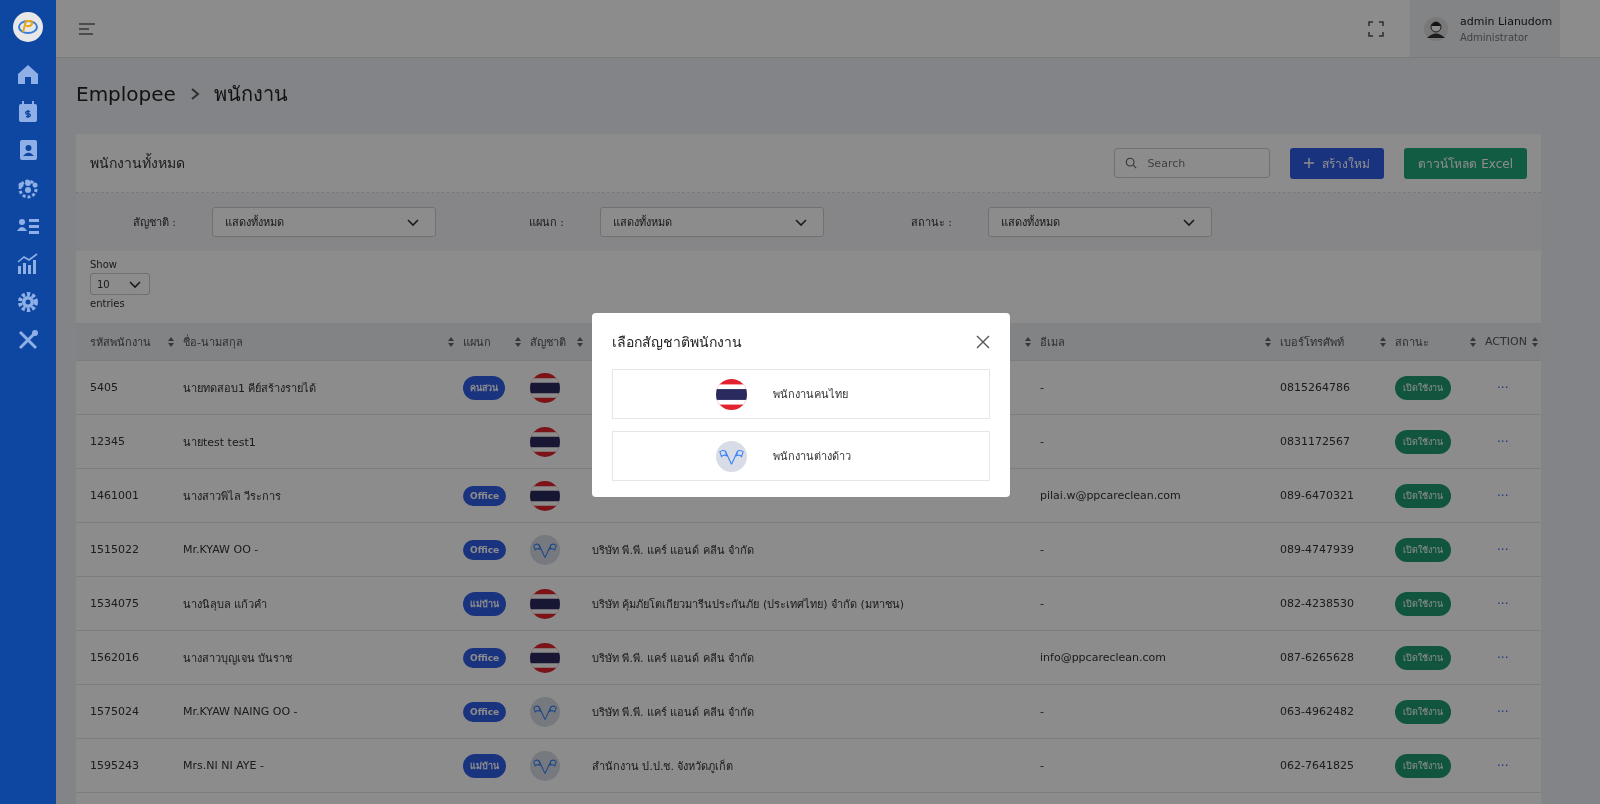 Image resolution: width=1600 pixels, height=804 pixels. What do you see at coordinates (1337, 163) in the screenshot?
I see `create-button: สร้างใหม่` at bounding box center [1337, 163].